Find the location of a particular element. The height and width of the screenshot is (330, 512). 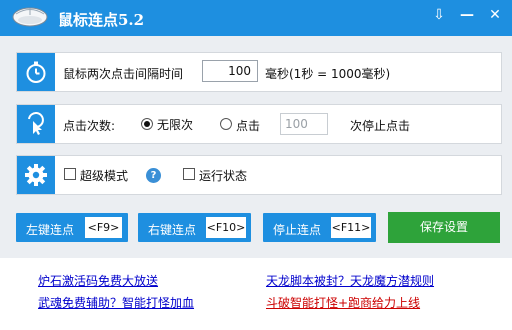

interval-input: 100 is located at coordinates (230, 71).